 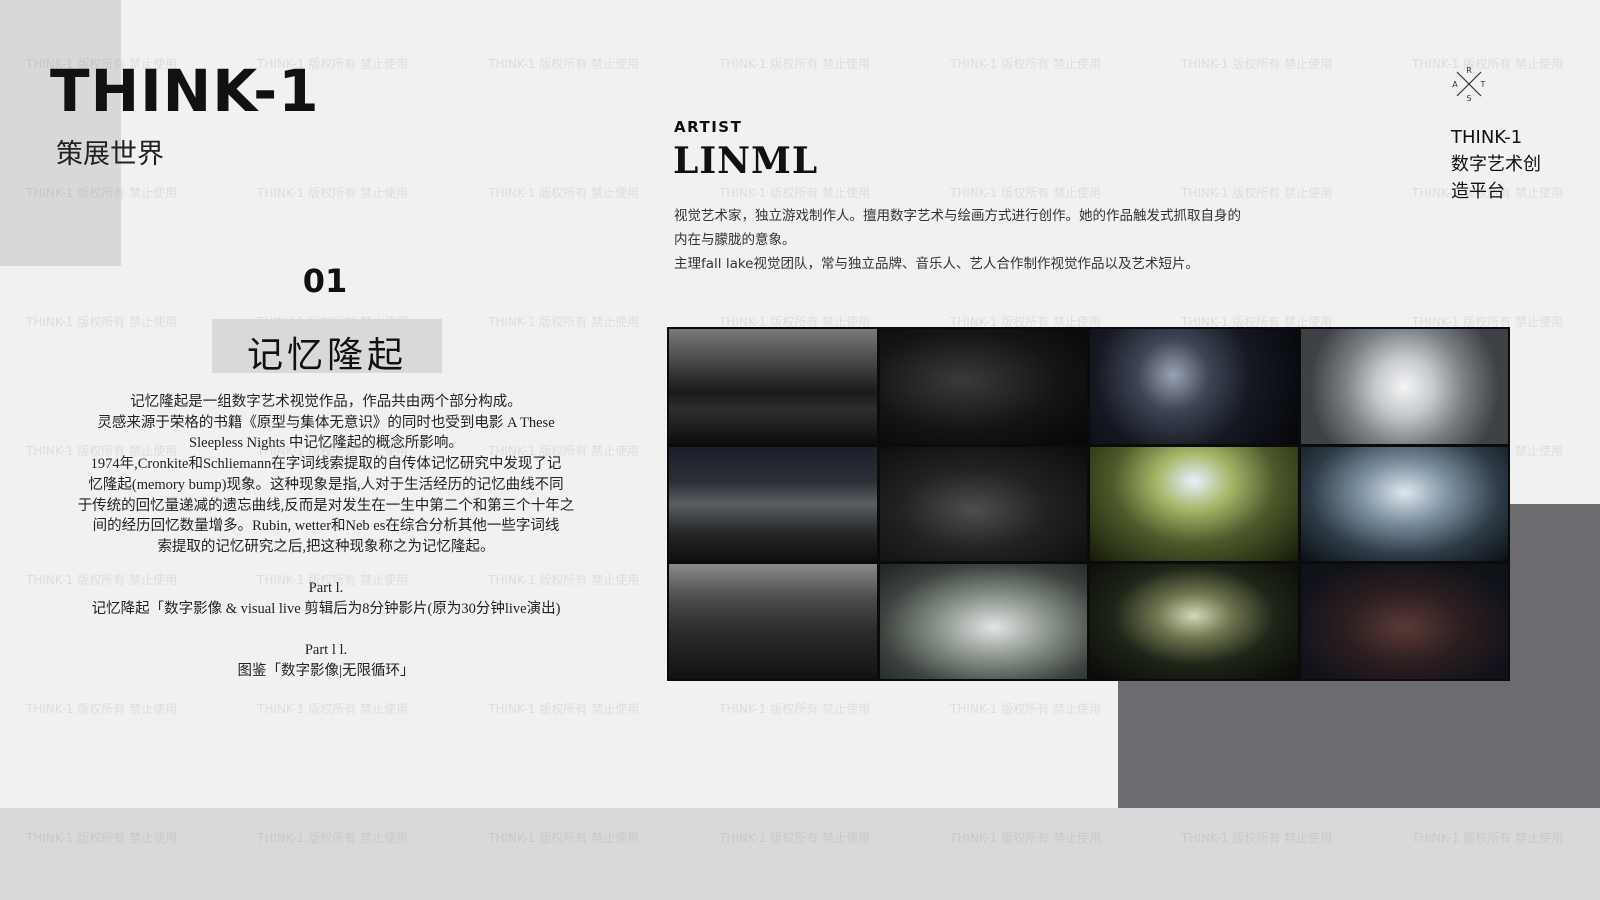 What do you see at coordinates (1496, 164) in the screenshot?
I see `platform-line: 数字艺术创` at bounding box center [1496, 164].